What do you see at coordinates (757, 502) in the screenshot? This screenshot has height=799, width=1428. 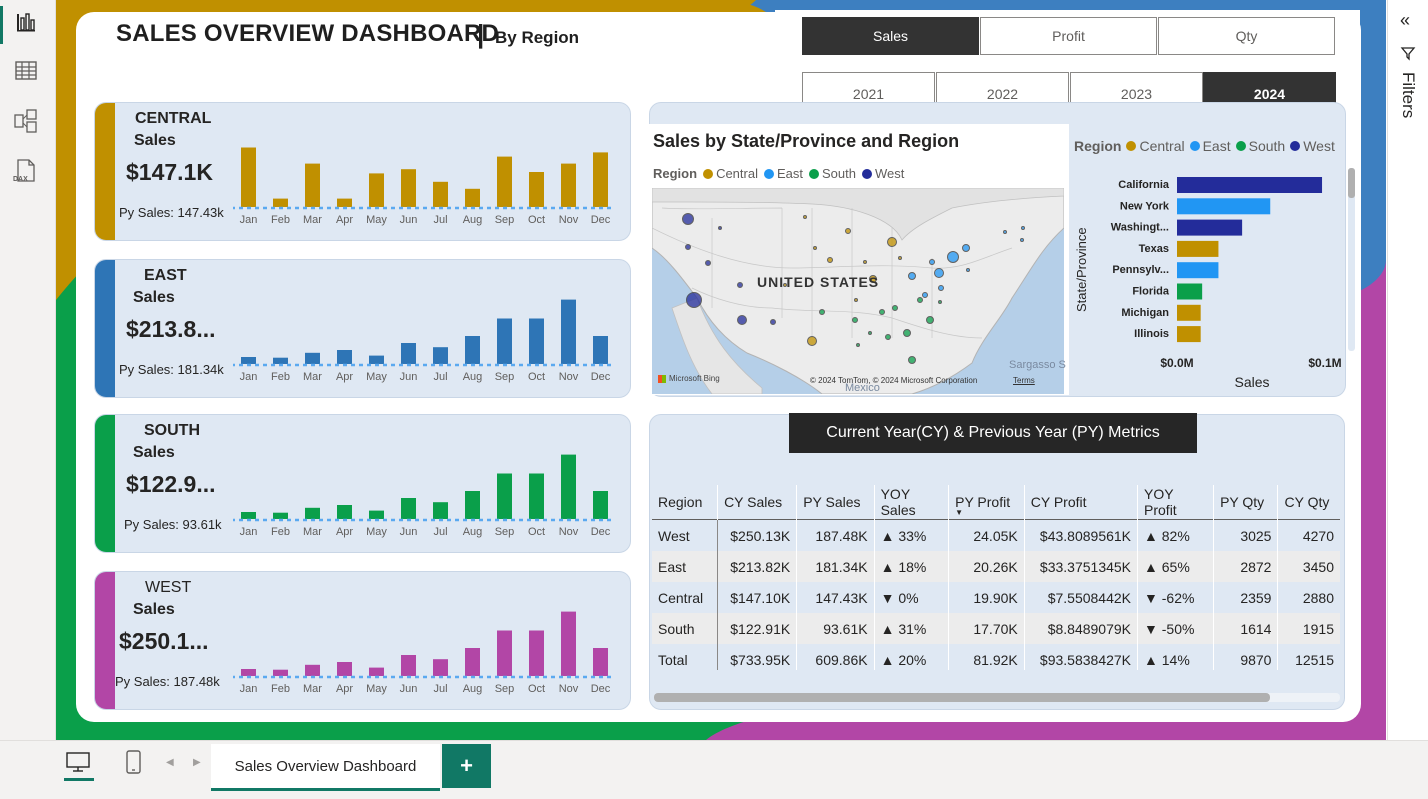 I see `column-header-cy-sales: CY Sales` at bounding box center [757, 502].